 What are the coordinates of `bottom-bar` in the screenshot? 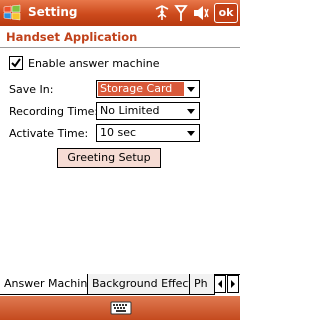 It's located at (120, 308).